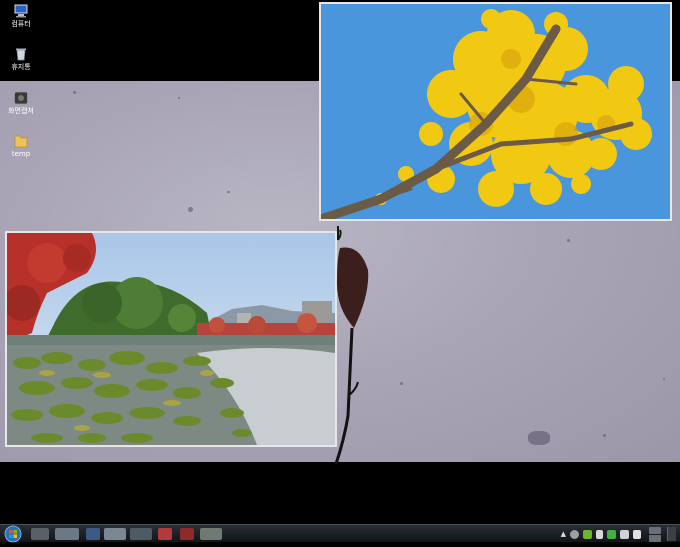 This screenshot has width=680, height=547. What do you see at coordinates (599, 534) in the screenshot?
I see `tray-flag-icon` at bounding box center [599, 534].